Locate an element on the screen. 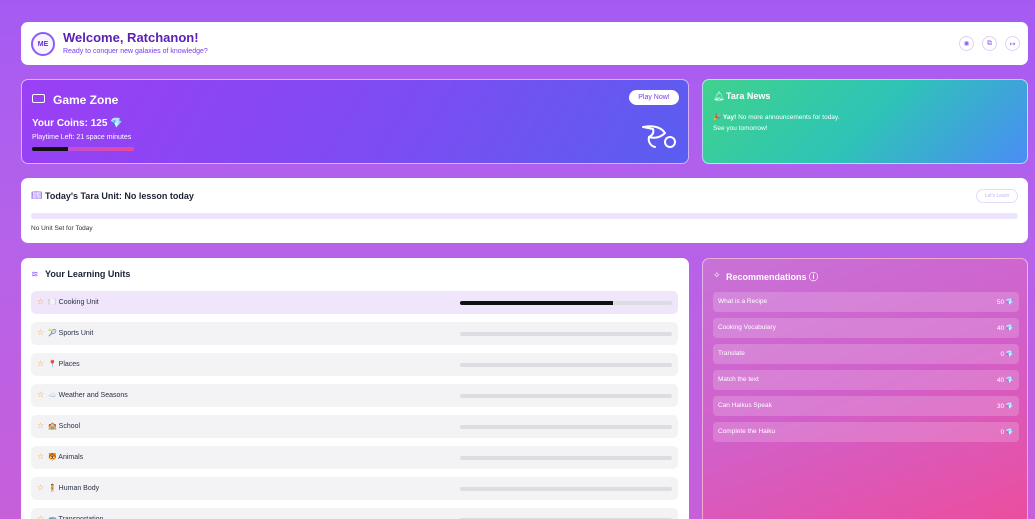 The width and height of the screenshot is (1035, 519). layers-icon: ≋ is located at coordinates (35, 274).